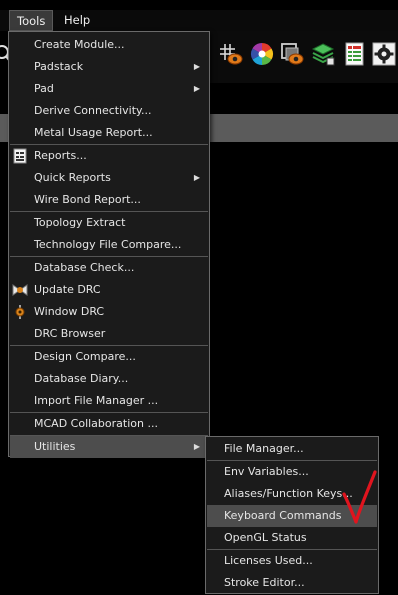 This screenshot has height=595, width=398. Describe the element at coordinates (80, 222) in the screenshot. I see `menu-item-label: Topology Extract` at that location.